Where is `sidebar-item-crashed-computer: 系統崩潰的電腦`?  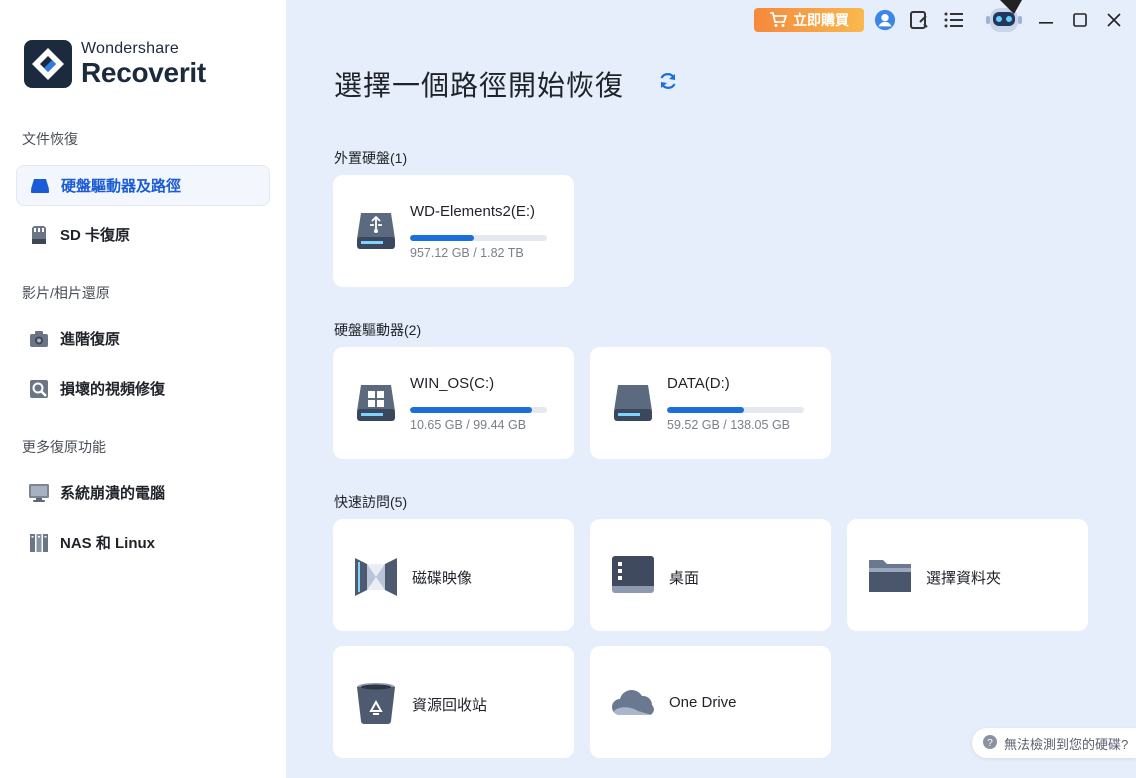
sidebar-item-crashed-computer: 系統崩潰的電腦 is located at coordinates (143, 492).